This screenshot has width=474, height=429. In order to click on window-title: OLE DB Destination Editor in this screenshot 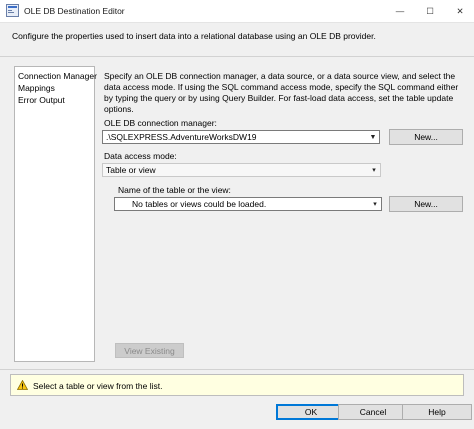, I will do `click(74, 11)`.